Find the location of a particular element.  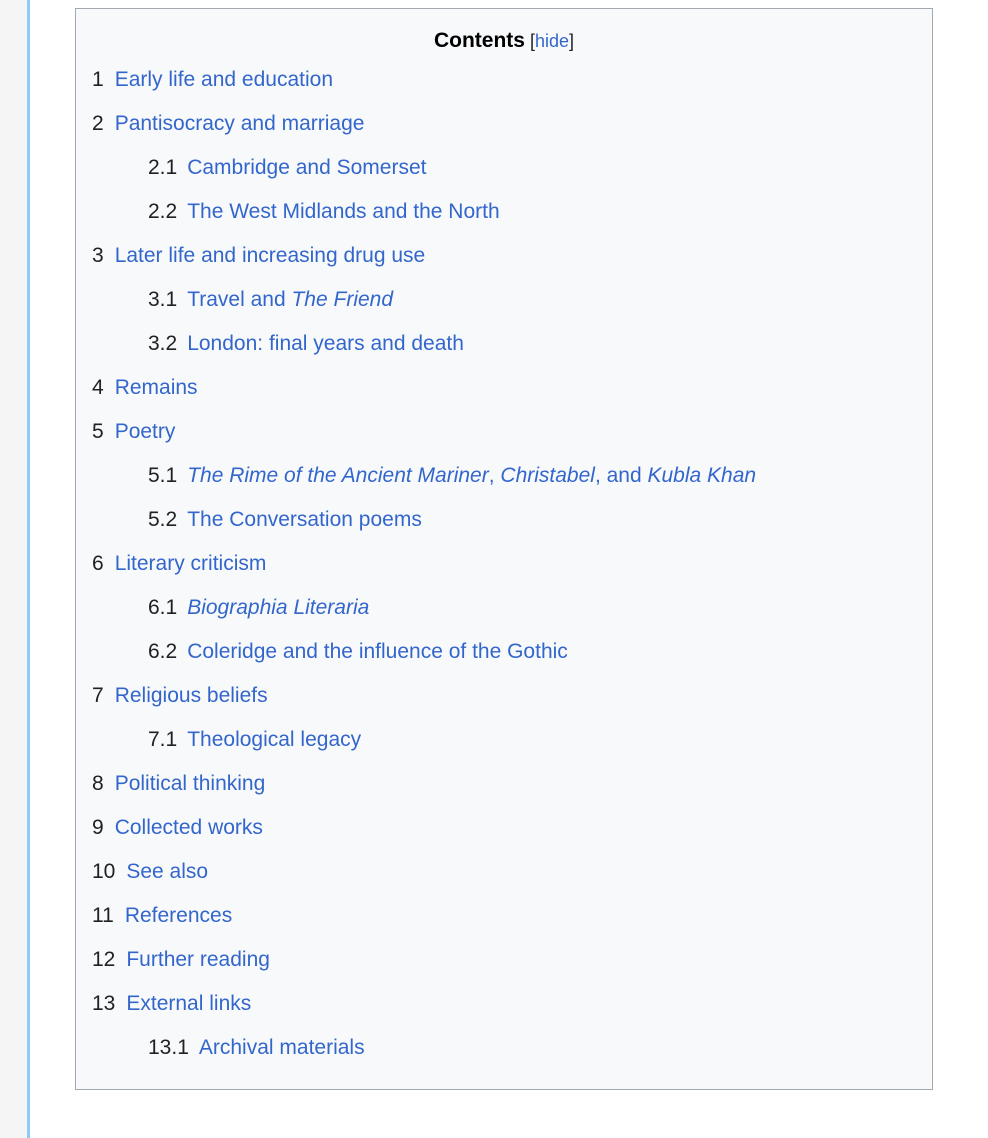

toc-entry: 2 Pantisocracy and marriage is located at coordinates (504, 135).